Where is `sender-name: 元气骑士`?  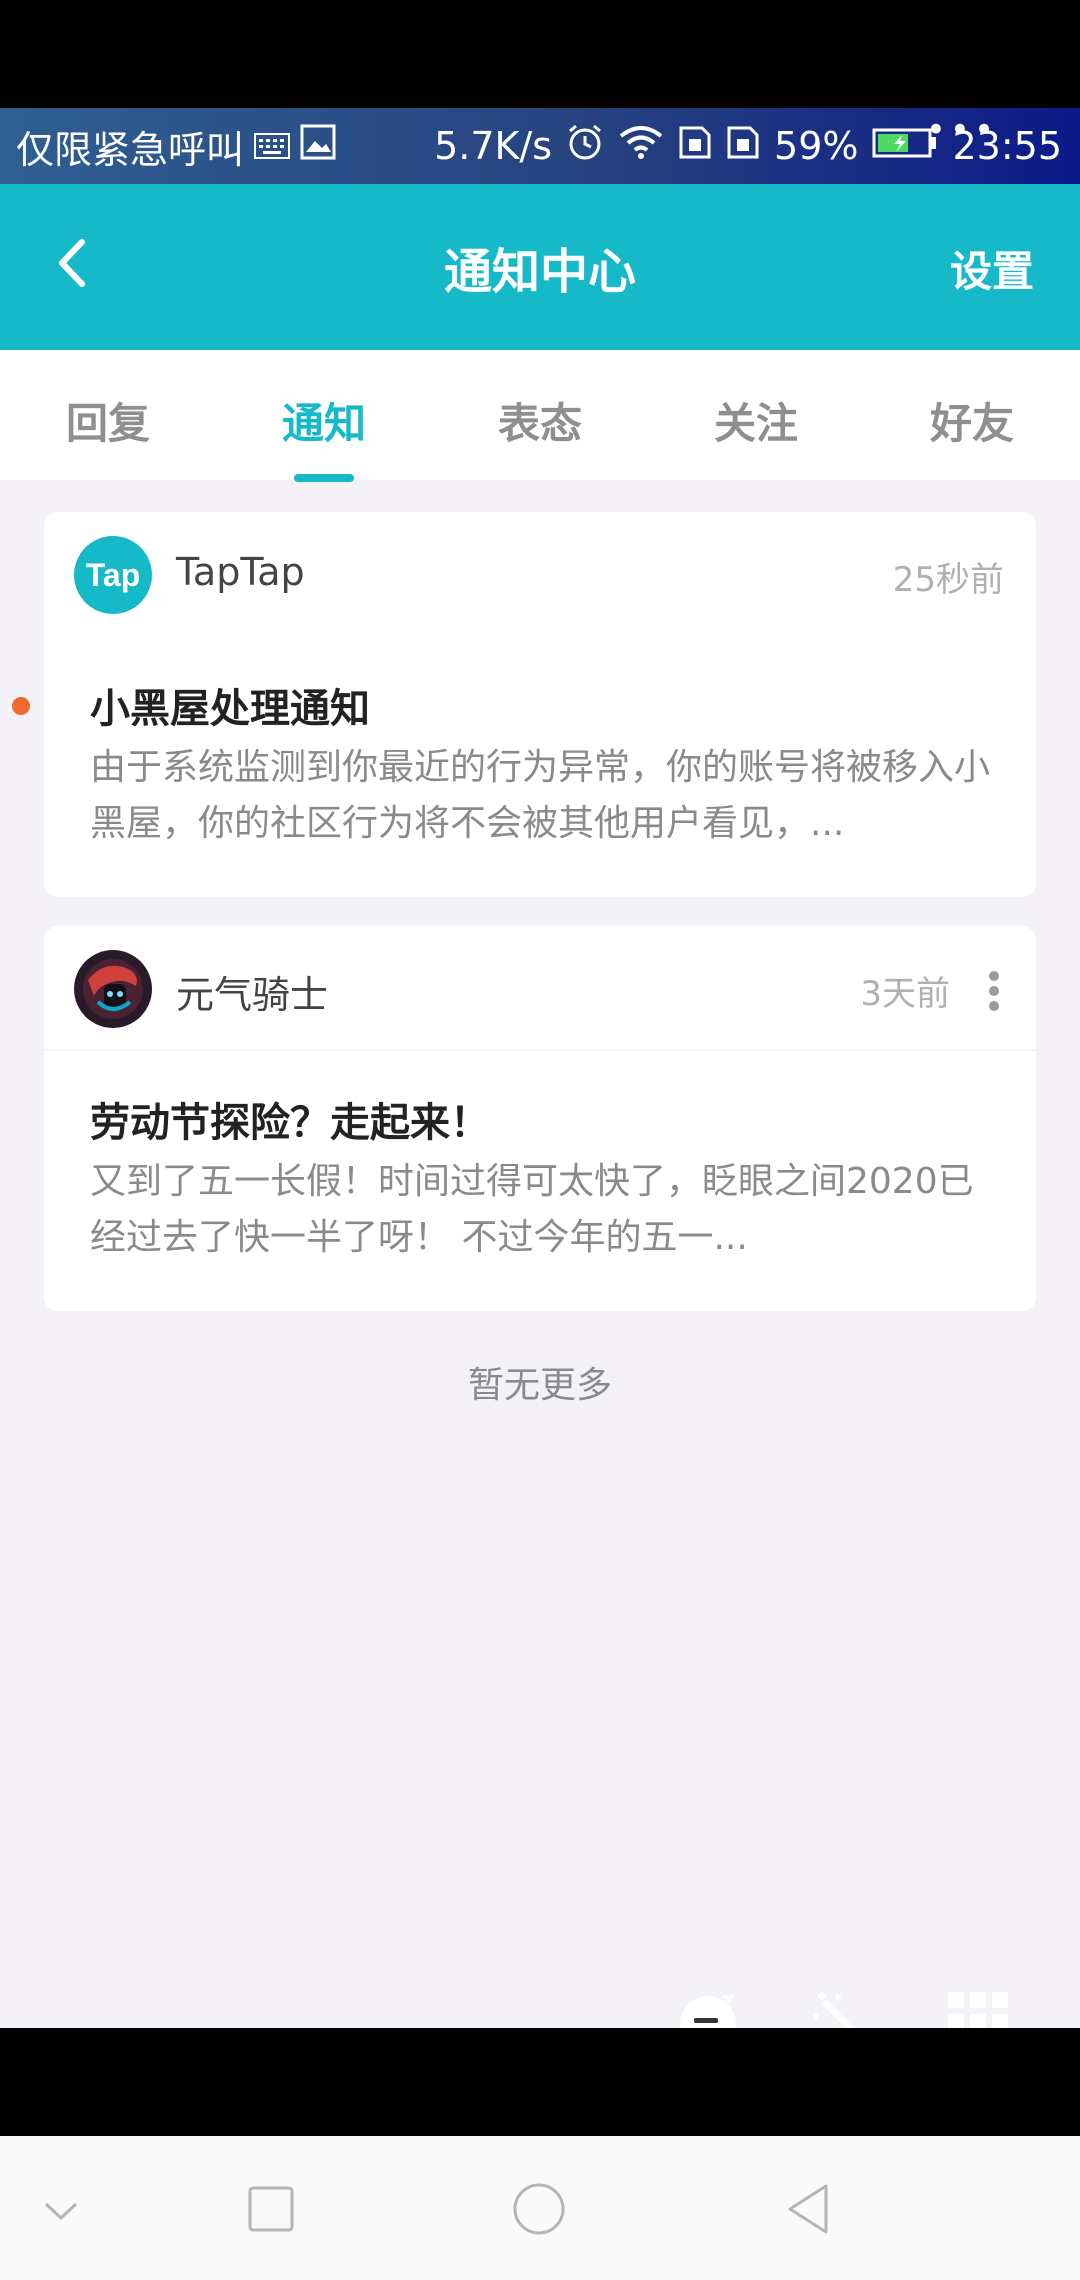 sender-name: 元气骑士 is located at coordinates (252, 991).